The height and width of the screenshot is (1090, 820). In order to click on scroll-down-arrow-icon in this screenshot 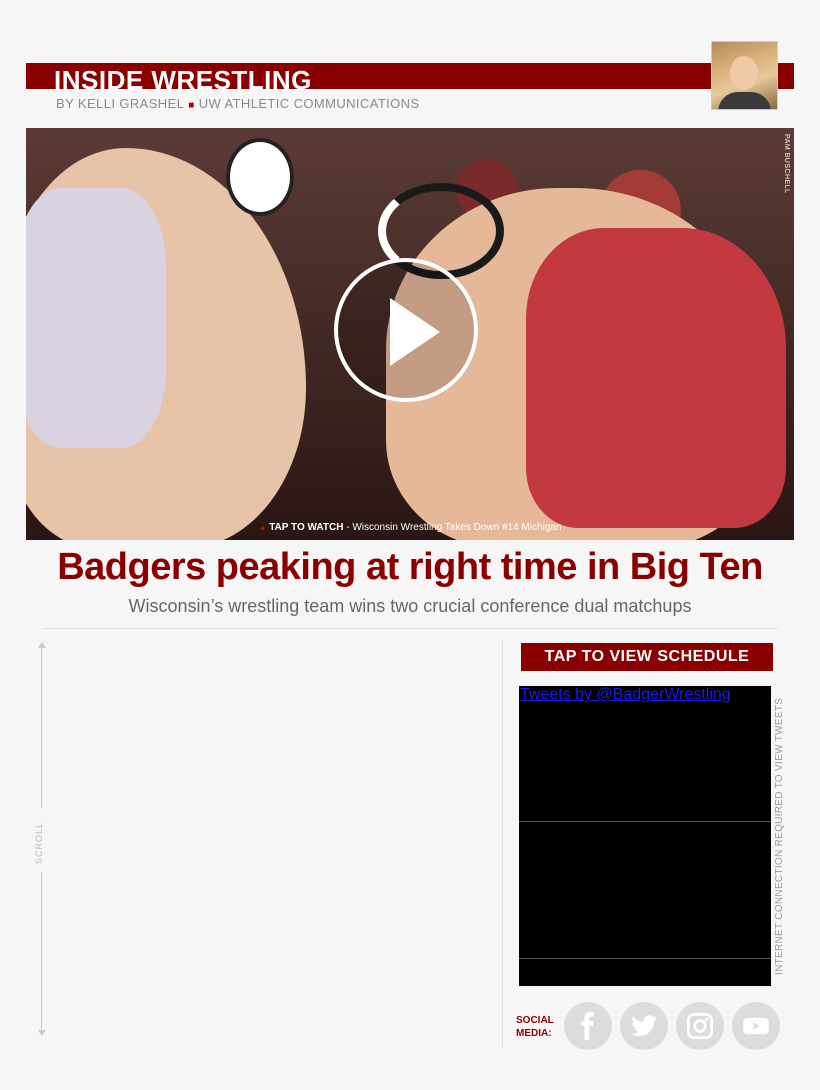, I will do `click(42, 1033)`.